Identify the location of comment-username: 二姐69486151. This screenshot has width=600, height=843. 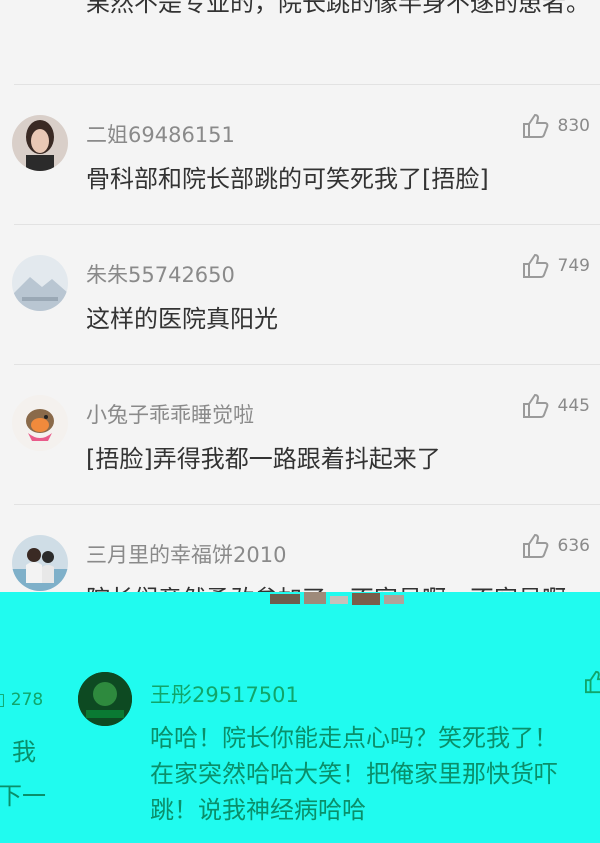
(160, 134).